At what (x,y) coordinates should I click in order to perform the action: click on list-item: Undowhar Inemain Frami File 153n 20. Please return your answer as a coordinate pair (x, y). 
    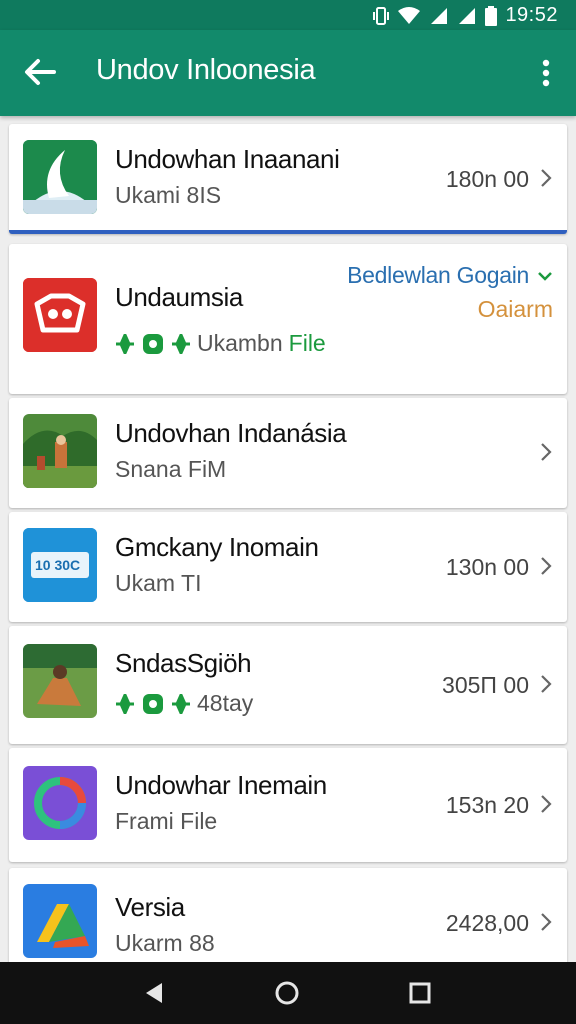
    Looking at the image, I should click on (288, 805).